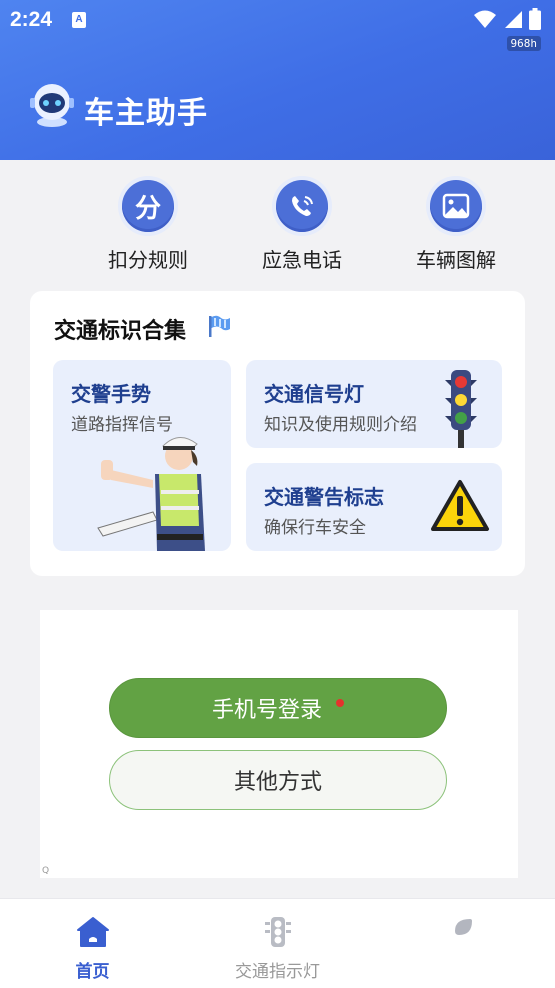 The height and width of the screenshot is (988, 555). I want to click on tab-third, so click(462, 943).